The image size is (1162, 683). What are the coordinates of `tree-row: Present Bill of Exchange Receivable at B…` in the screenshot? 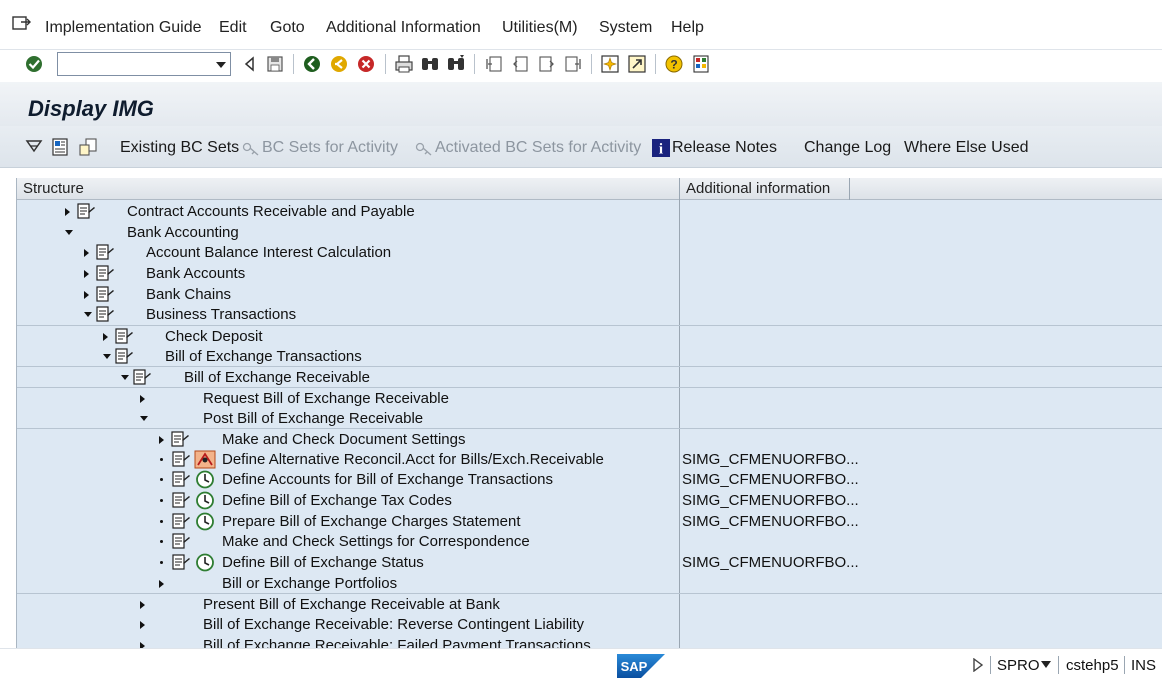 It's located at (589, 603).